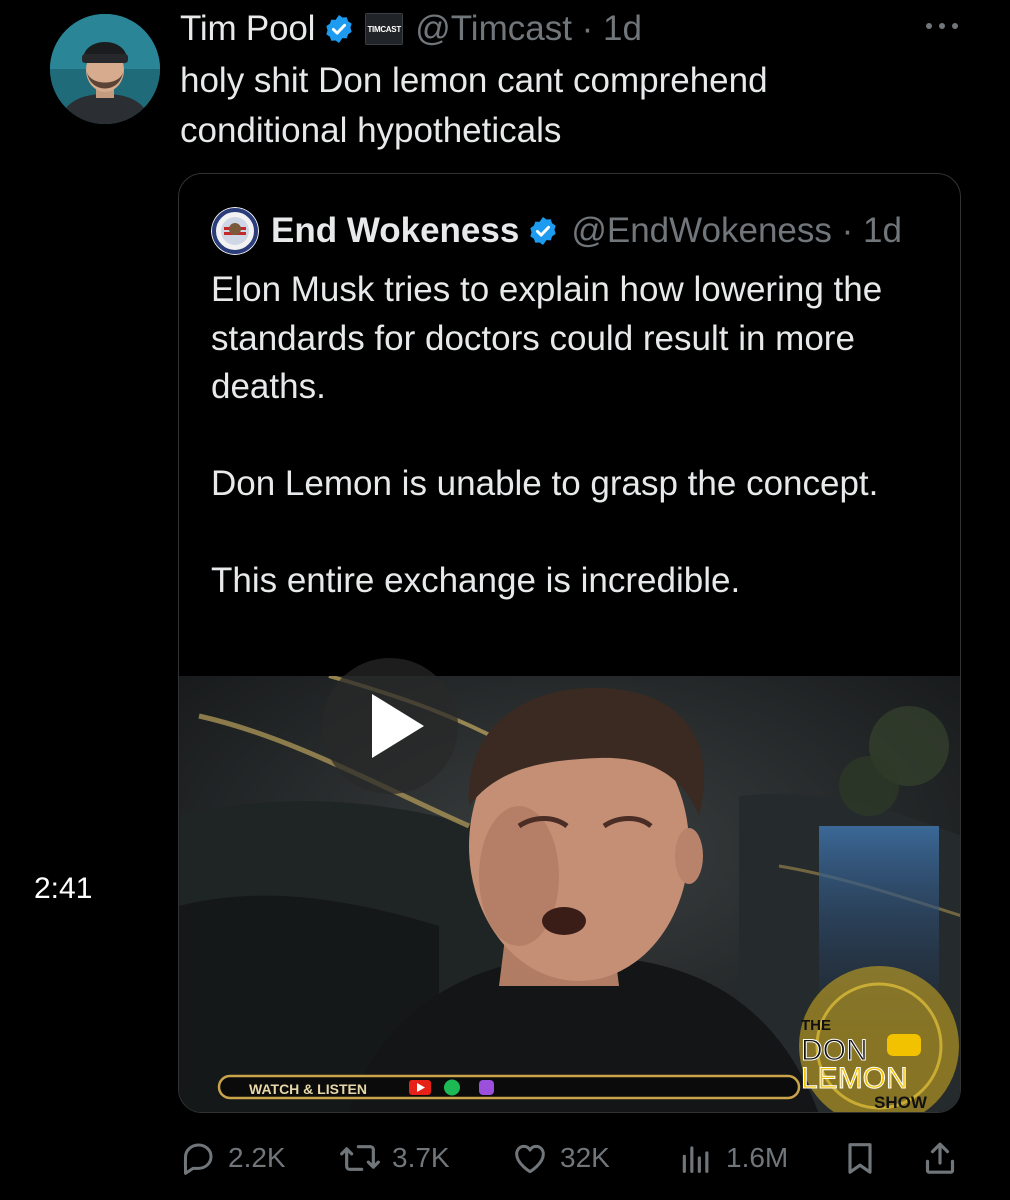 The image size is (1010, 1200). I want to click on repost-button: 3.7K, so click(394, 1158).